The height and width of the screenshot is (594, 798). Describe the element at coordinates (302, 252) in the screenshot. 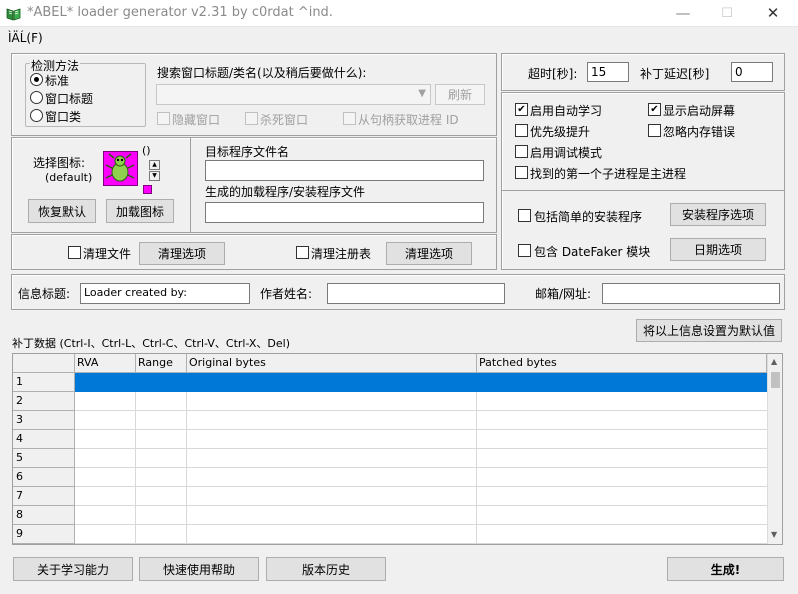

I see `clean-registry-checkbox` at that location.